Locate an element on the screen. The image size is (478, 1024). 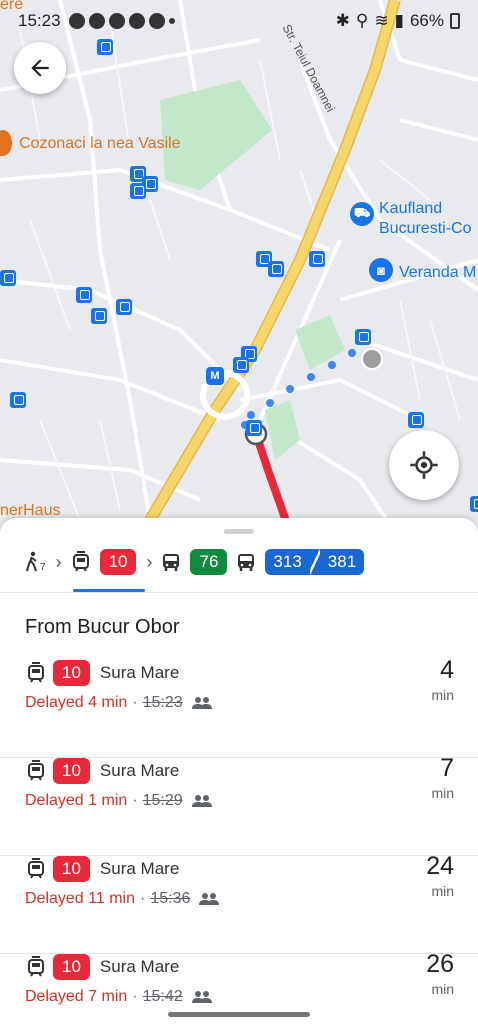
arrow-left-icon is located at coordinates (40, 68).